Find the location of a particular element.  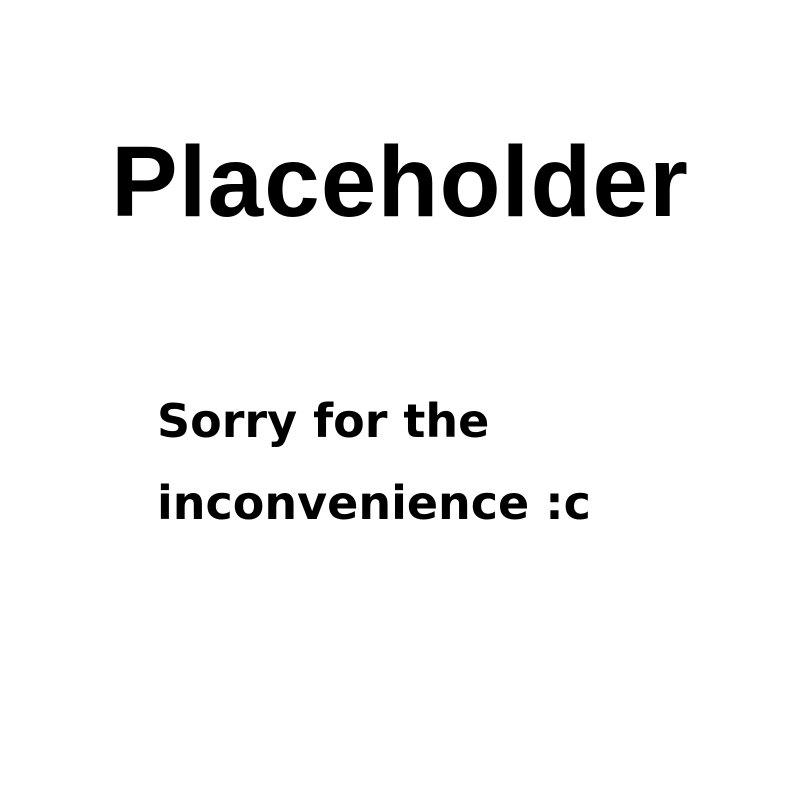

apology-line-1: Sorry for the is located at coordinates (323, 421).